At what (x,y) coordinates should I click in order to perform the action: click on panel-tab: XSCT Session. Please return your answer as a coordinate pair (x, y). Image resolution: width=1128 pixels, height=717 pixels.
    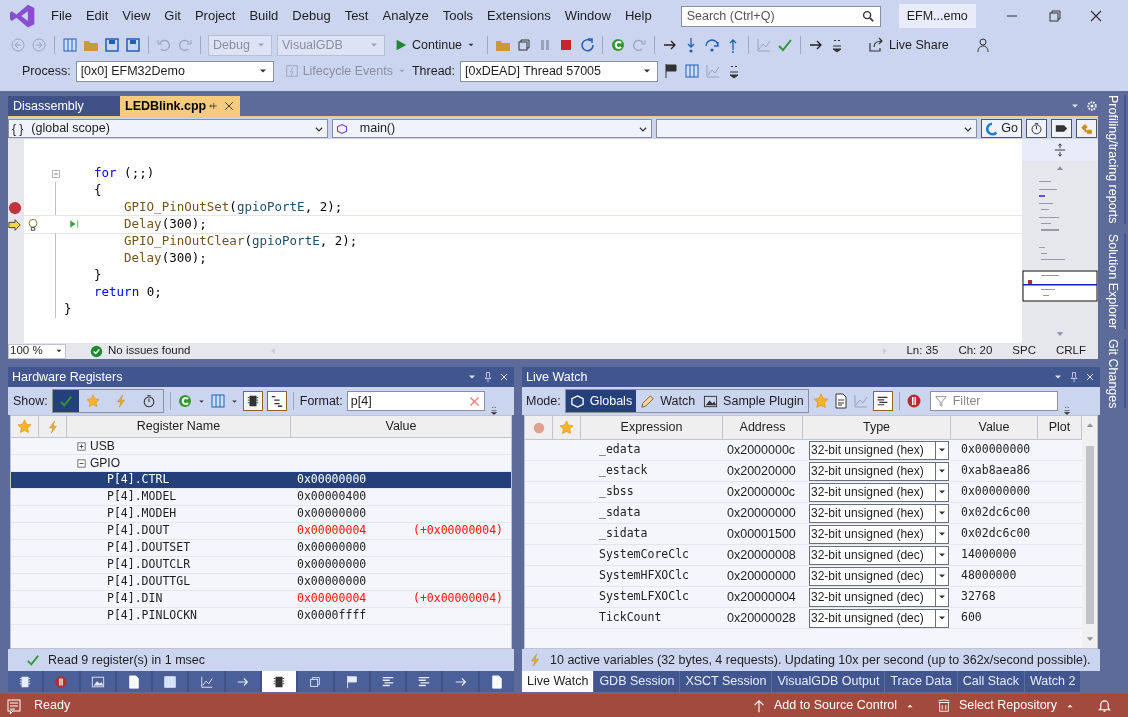
    Looking at the image, I should click on (726, 681).